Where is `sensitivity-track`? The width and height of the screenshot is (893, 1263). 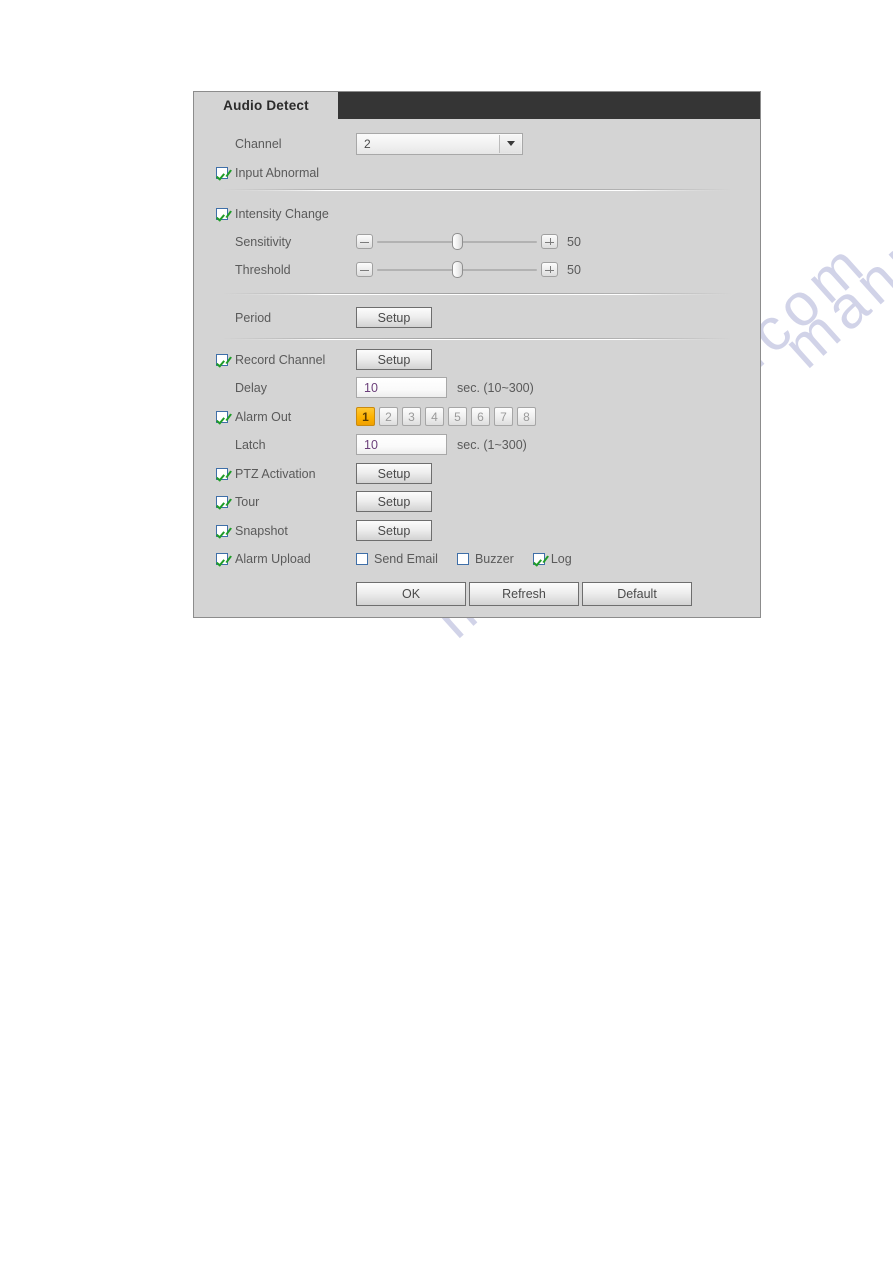 sensitivity-track is located at coordinates (457, 241).